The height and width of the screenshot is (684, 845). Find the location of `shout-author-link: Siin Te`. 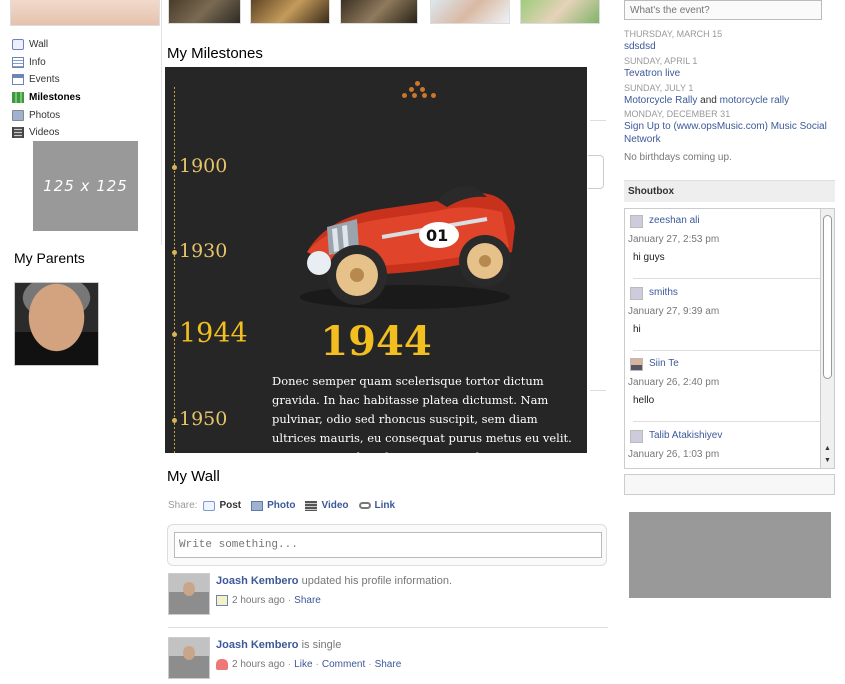

shout-author-link: Siin Te is located at coordinates (664, 363).